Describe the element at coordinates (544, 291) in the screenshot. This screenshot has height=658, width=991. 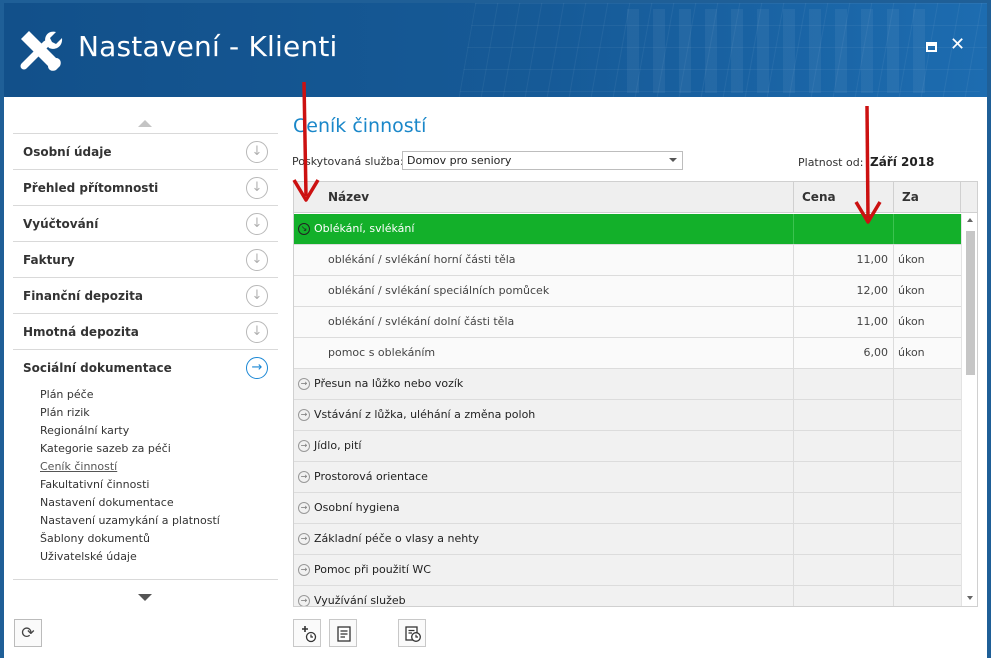
I see `cell-name: oblékání / svlékání speciálních pomůcek` at that location.